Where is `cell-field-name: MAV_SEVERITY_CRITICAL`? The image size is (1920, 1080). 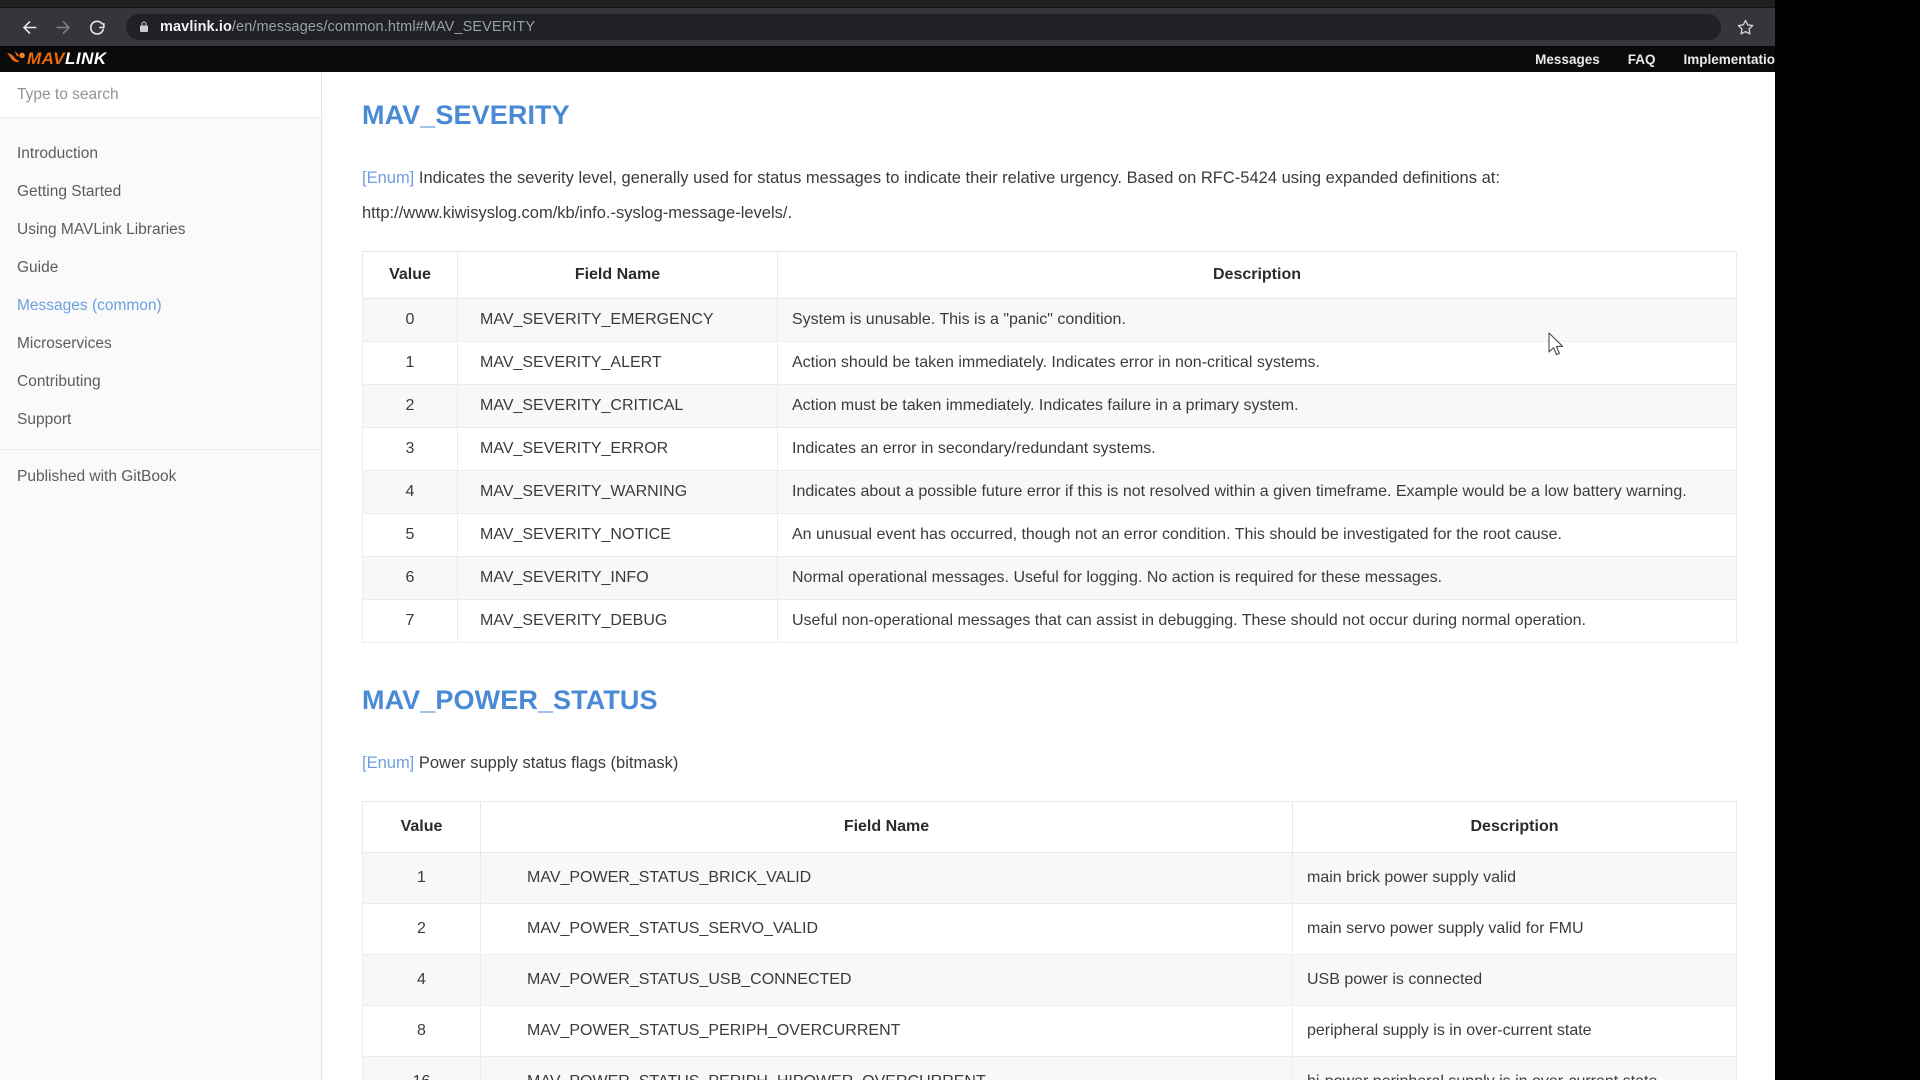
cell-field-name: MAV_SEVERITY_CRITICAL is located at coordinates (617, 406).